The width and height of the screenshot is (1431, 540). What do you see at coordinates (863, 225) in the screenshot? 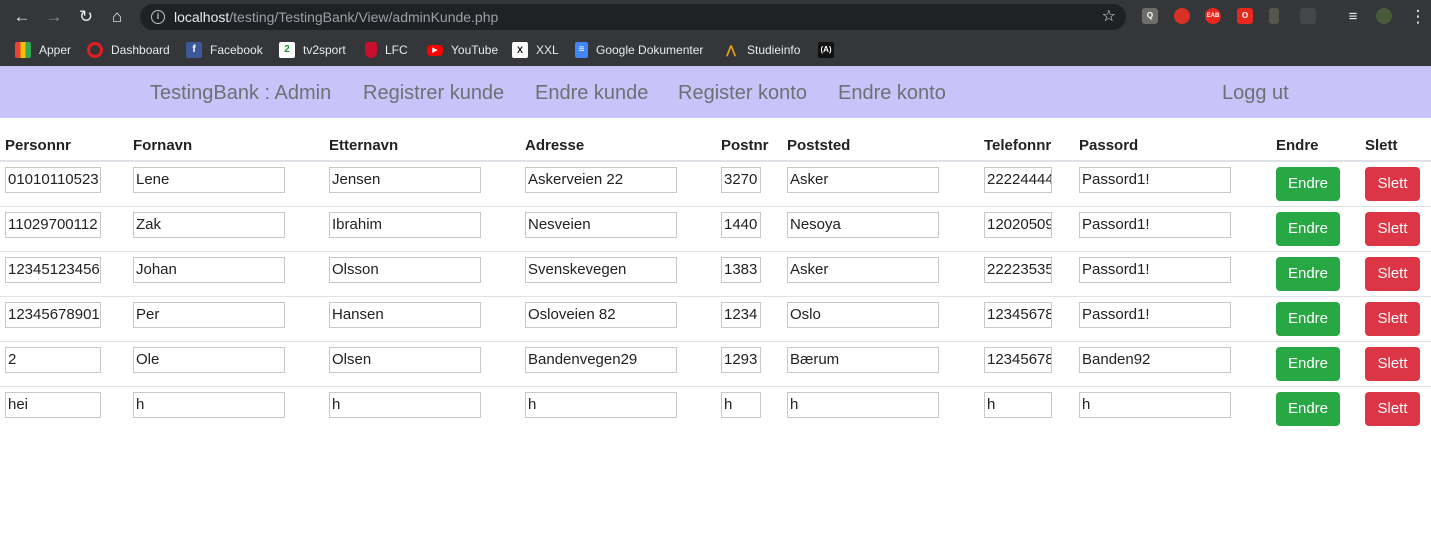
I see `poststed-input: Nesoya` at bounding box center [863, 225].